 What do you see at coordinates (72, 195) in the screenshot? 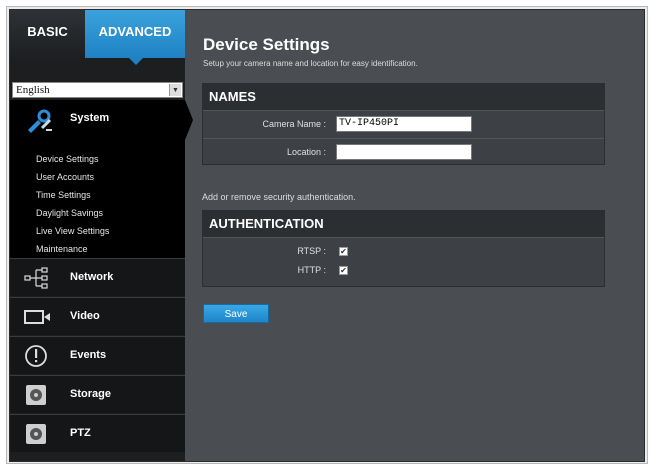
I see `submenu-time-settings: Time Settings` at bounding box center [72, 195].